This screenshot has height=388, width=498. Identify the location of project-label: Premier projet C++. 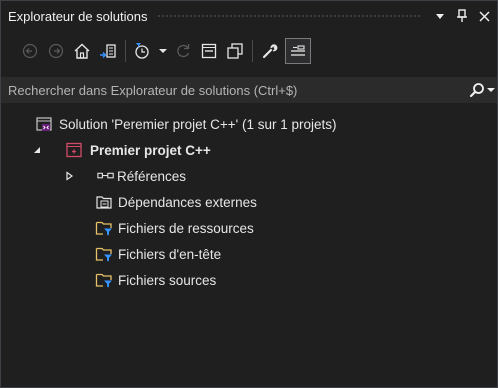
(150, 150).